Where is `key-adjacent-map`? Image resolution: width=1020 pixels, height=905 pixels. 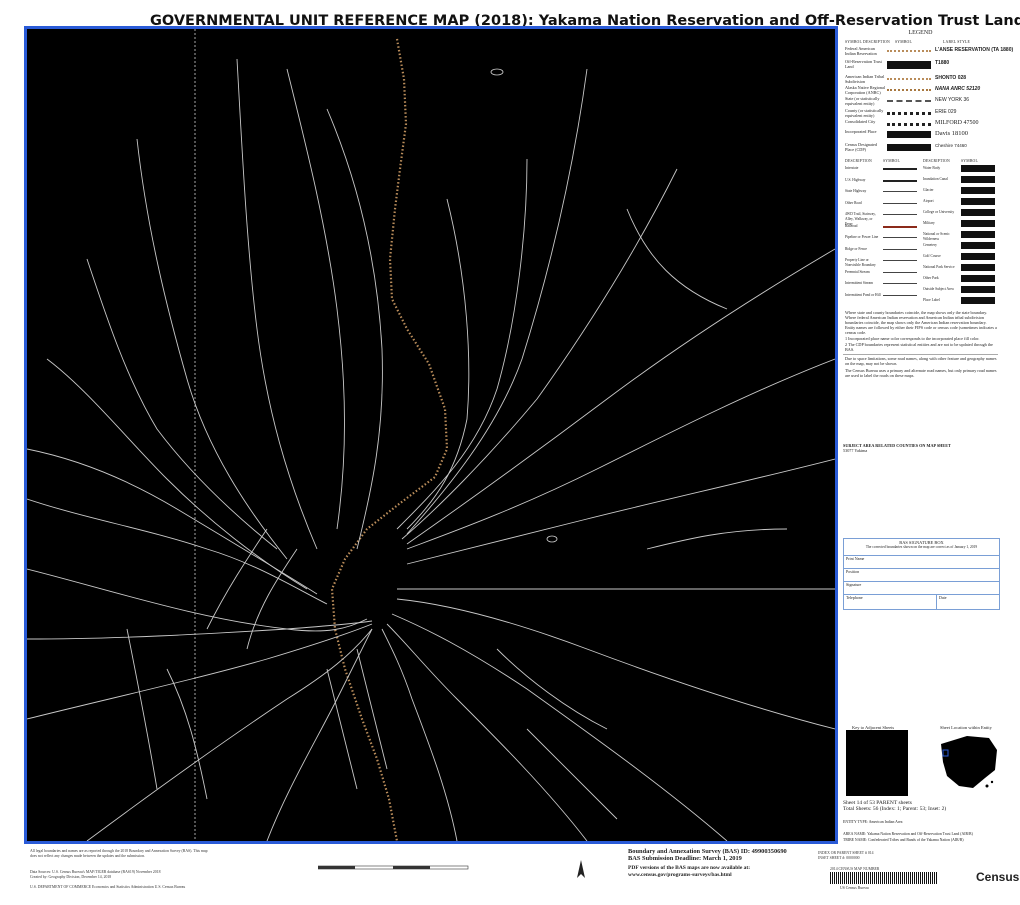 key-adjacent-map is located at coordinates (877, 763).